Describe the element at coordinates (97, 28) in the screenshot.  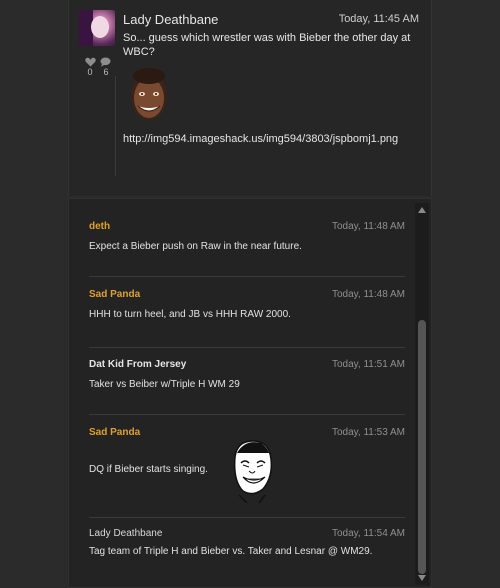
I see `author-avatar` at that location.